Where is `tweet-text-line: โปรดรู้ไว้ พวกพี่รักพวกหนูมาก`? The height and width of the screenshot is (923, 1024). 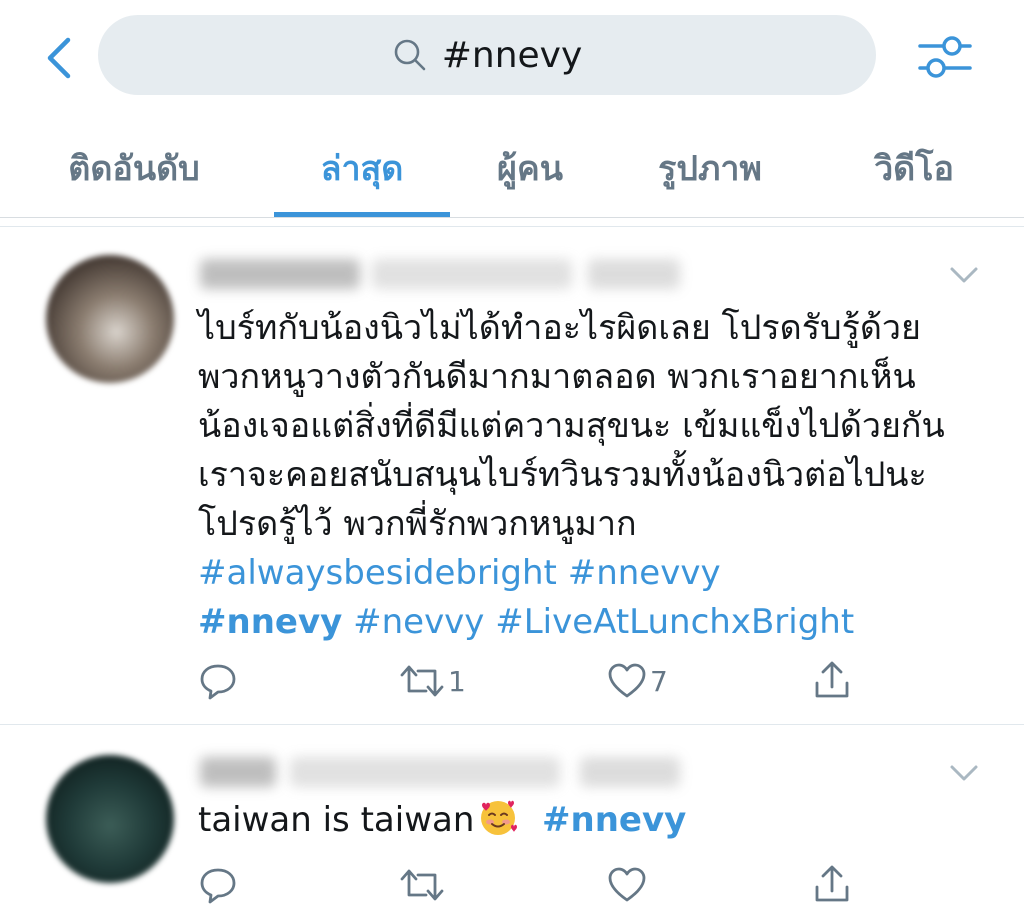 tweet-text-line: โปรดรู้ไว้ พวกพี่รักพวกหนูมาก is located at coordinates (417, 524).